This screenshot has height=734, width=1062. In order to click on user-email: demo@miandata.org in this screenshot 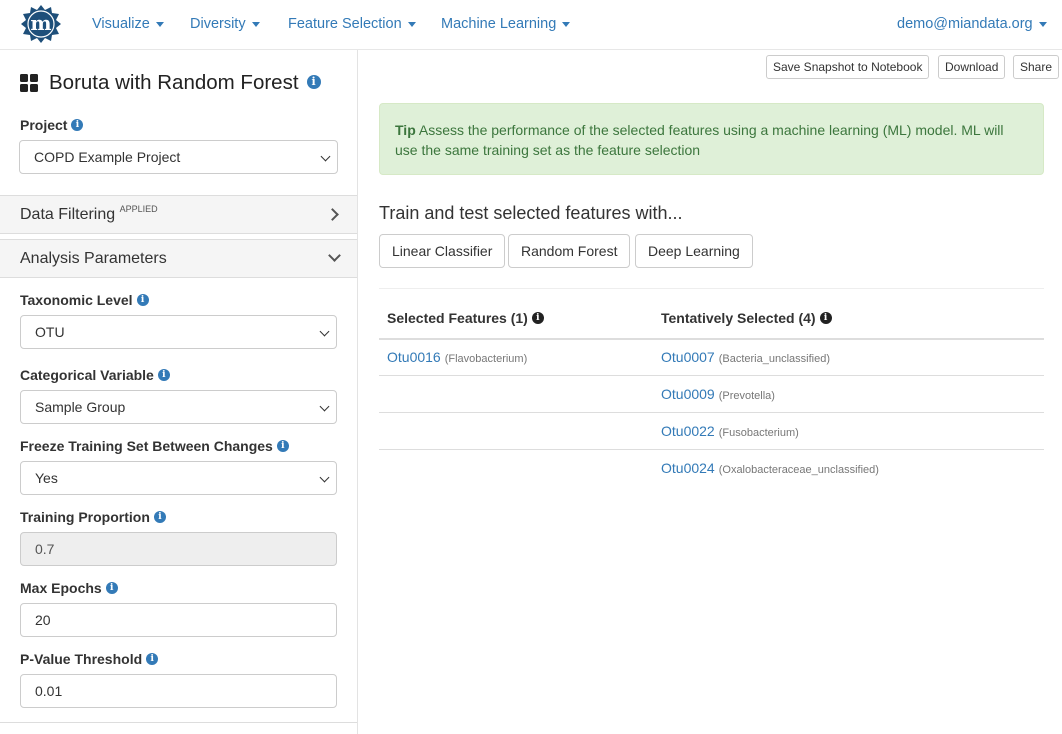, I will do `click(965, 24)`.